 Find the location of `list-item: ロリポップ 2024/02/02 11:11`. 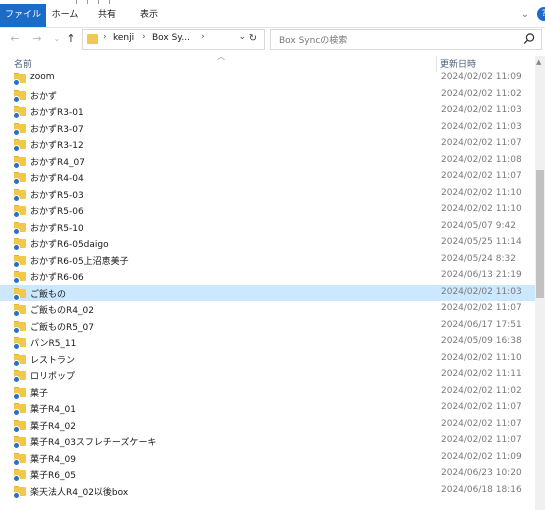

list-item: ロリポップ 2024/02/02 11:11 is located at coordinates (267, 375).